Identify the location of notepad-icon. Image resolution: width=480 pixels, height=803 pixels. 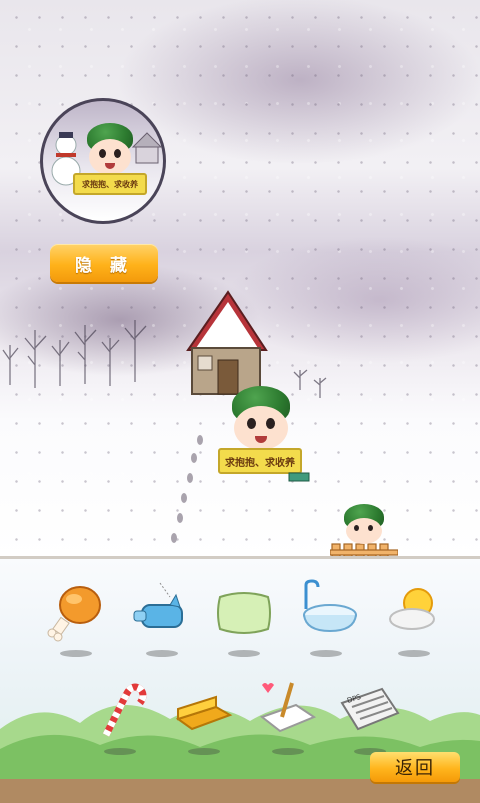
(288, 707).